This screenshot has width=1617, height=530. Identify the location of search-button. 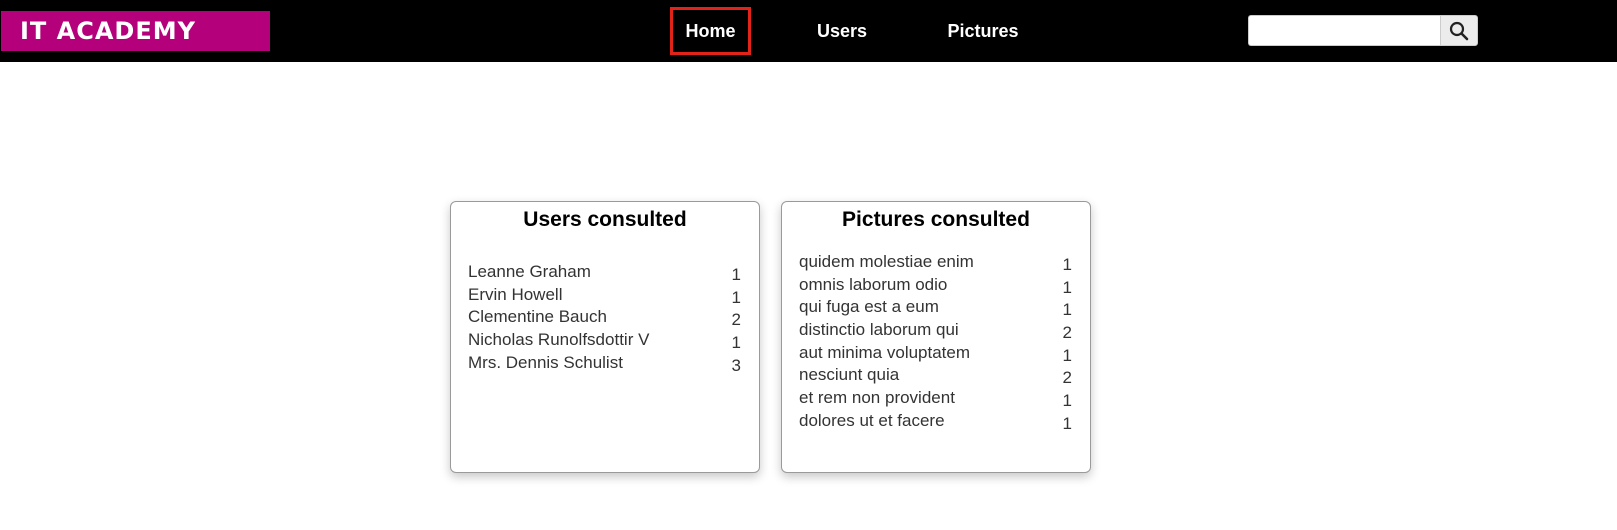
(1459, 30).